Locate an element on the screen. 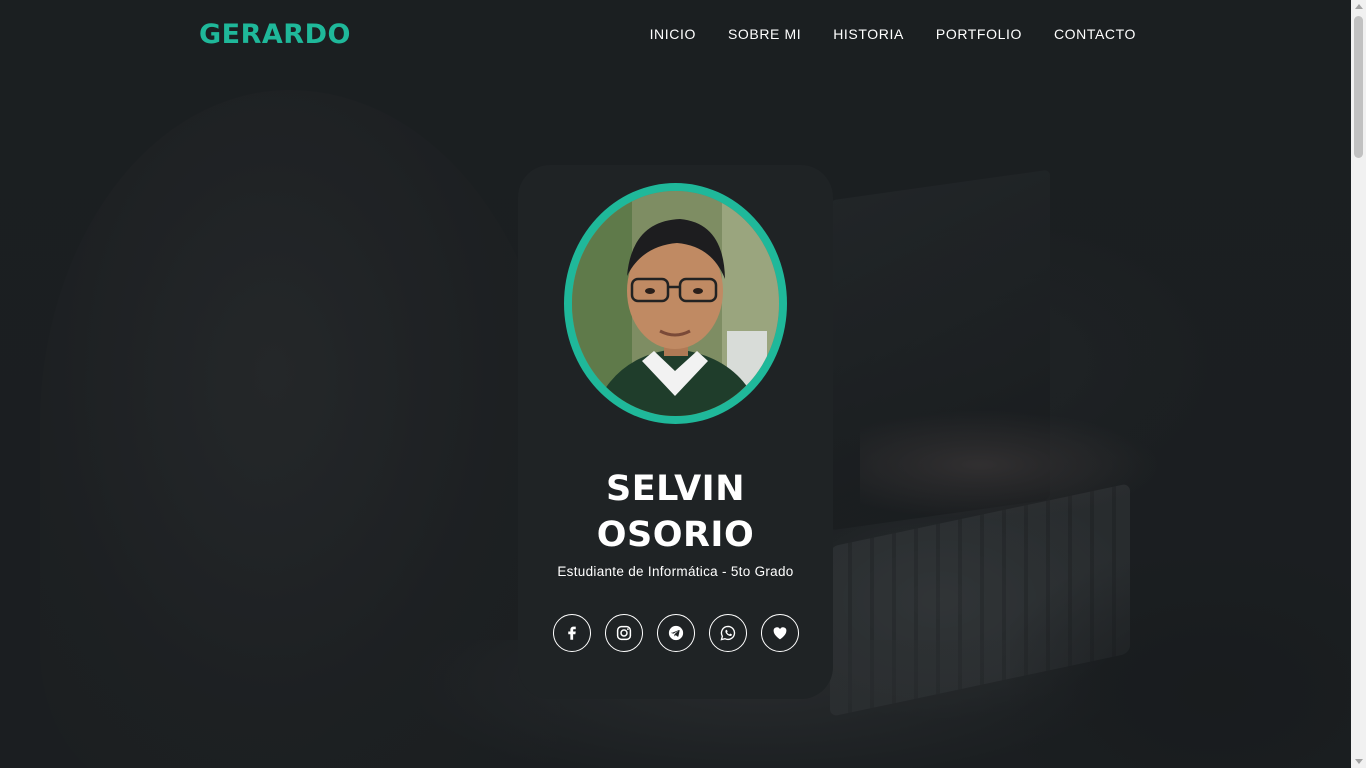  avatar is located at coordinates (675, 303).